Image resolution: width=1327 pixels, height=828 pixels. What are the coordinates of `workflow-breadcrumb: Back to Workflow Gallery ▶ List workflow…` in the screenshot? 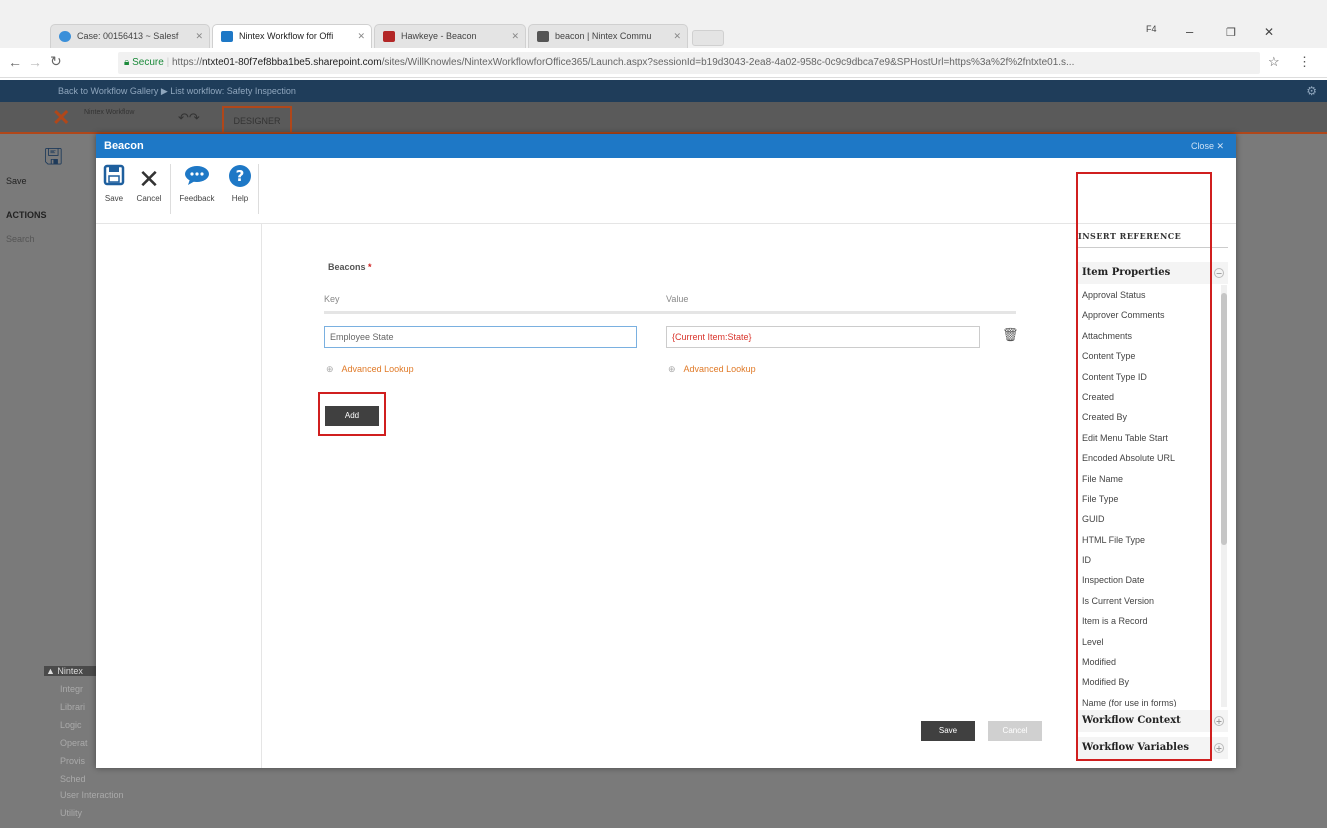 It's located at (663, 91).